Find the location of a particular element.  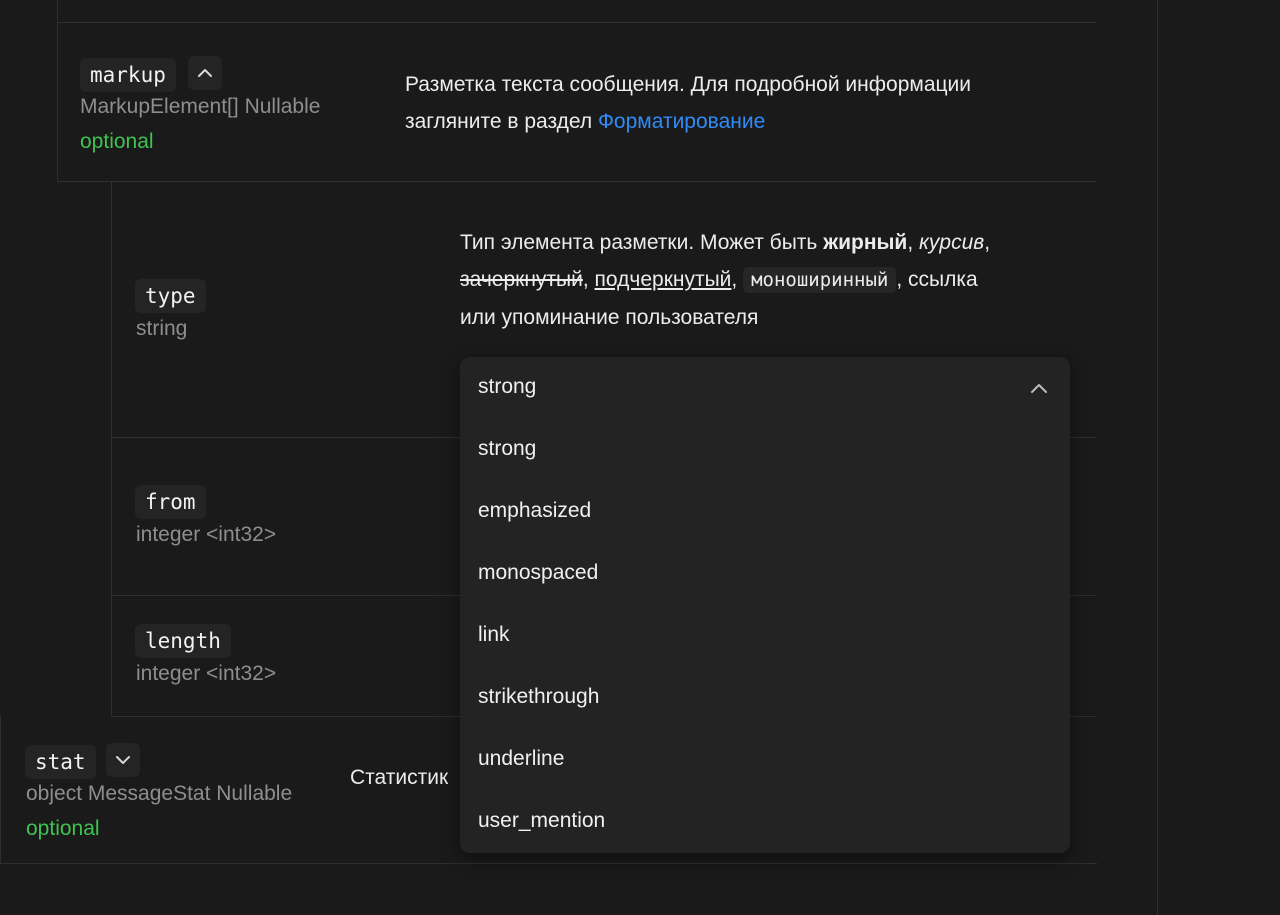

dropdown-selected-label: strong is located at coordinates (507, 386).